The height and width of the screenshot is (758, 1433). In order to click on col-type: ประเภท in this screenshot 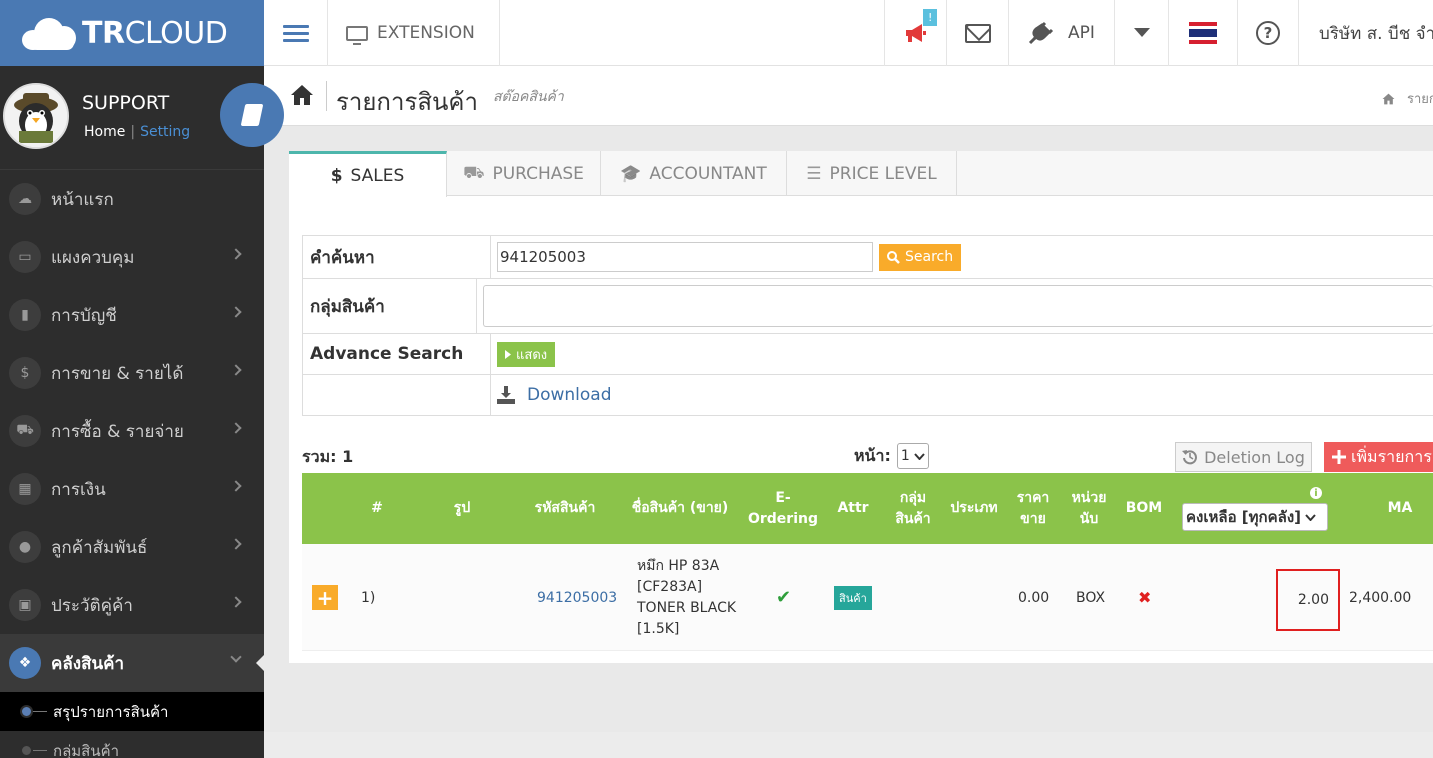, I will do `click(974, 508)`.